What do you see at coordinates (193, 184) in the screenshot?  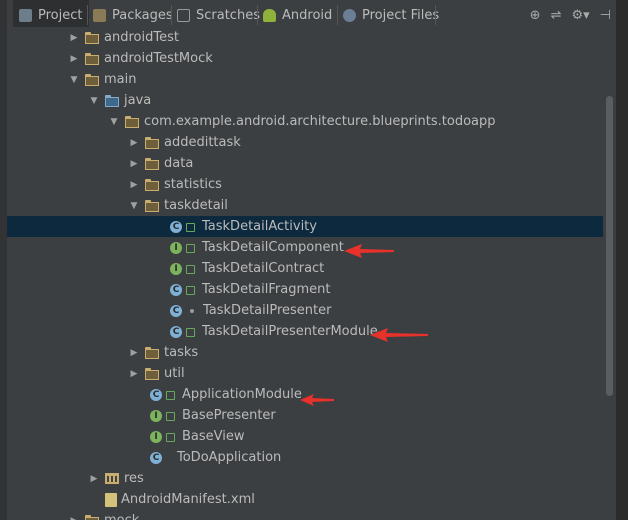 I see `tree-label: statistics` at bounding box center [193, 184].